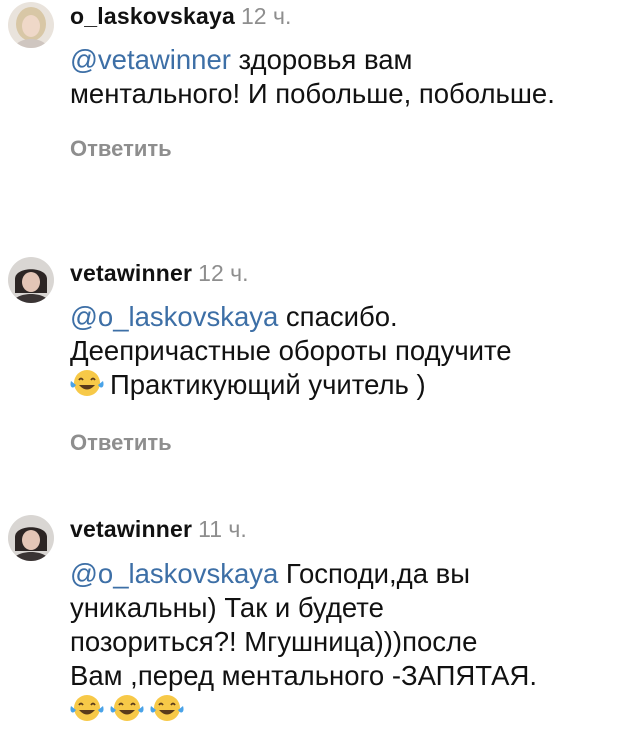  What do you see at coordinates (338, 316) in the screenshot?
I see `comment-text-part: спасибо.` at bounding box center [338, 316].